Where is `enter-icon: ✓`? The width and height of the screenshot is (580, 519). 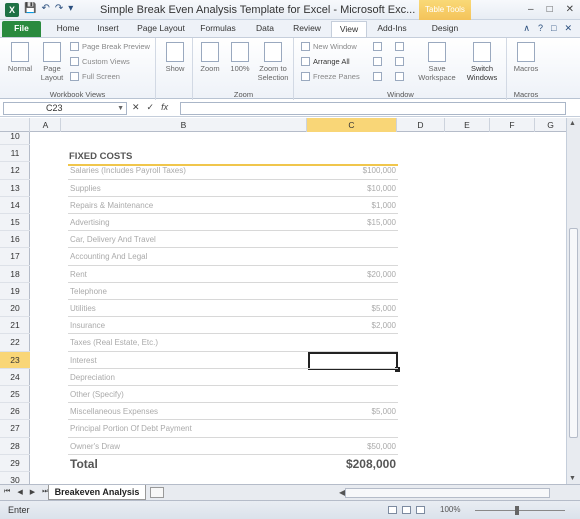 enter-icon: ✓ is located at coordinates (151, 107).